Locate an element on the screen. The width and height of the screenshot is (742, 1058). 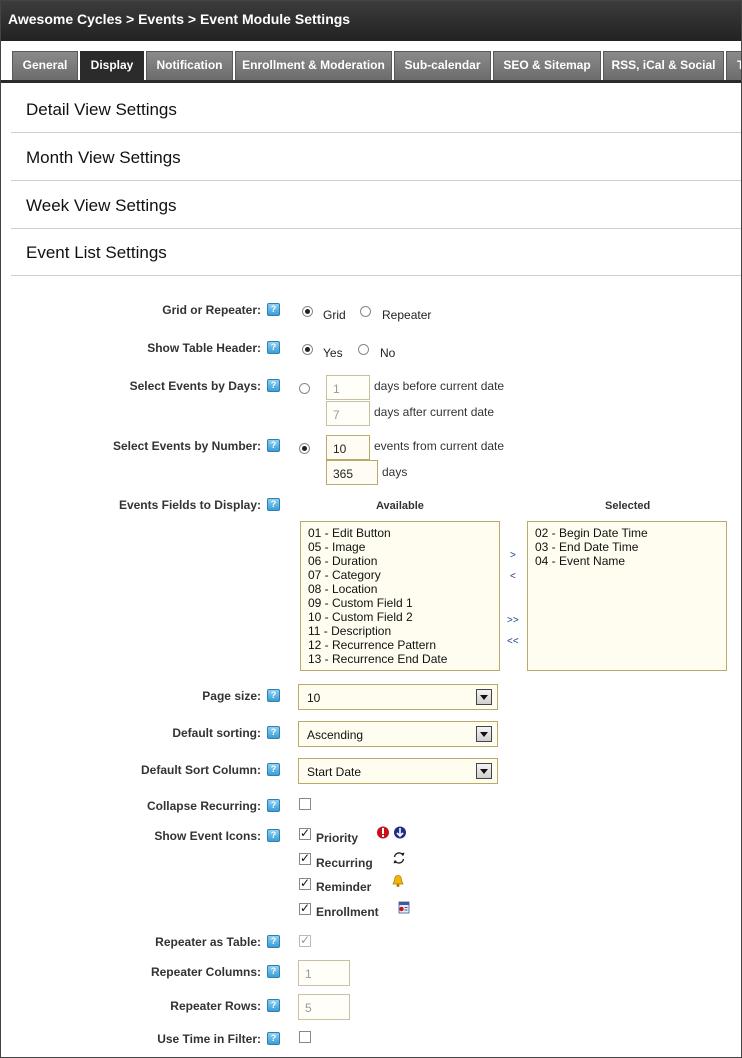
tab-display: Display is located at coordinates (112, 65).